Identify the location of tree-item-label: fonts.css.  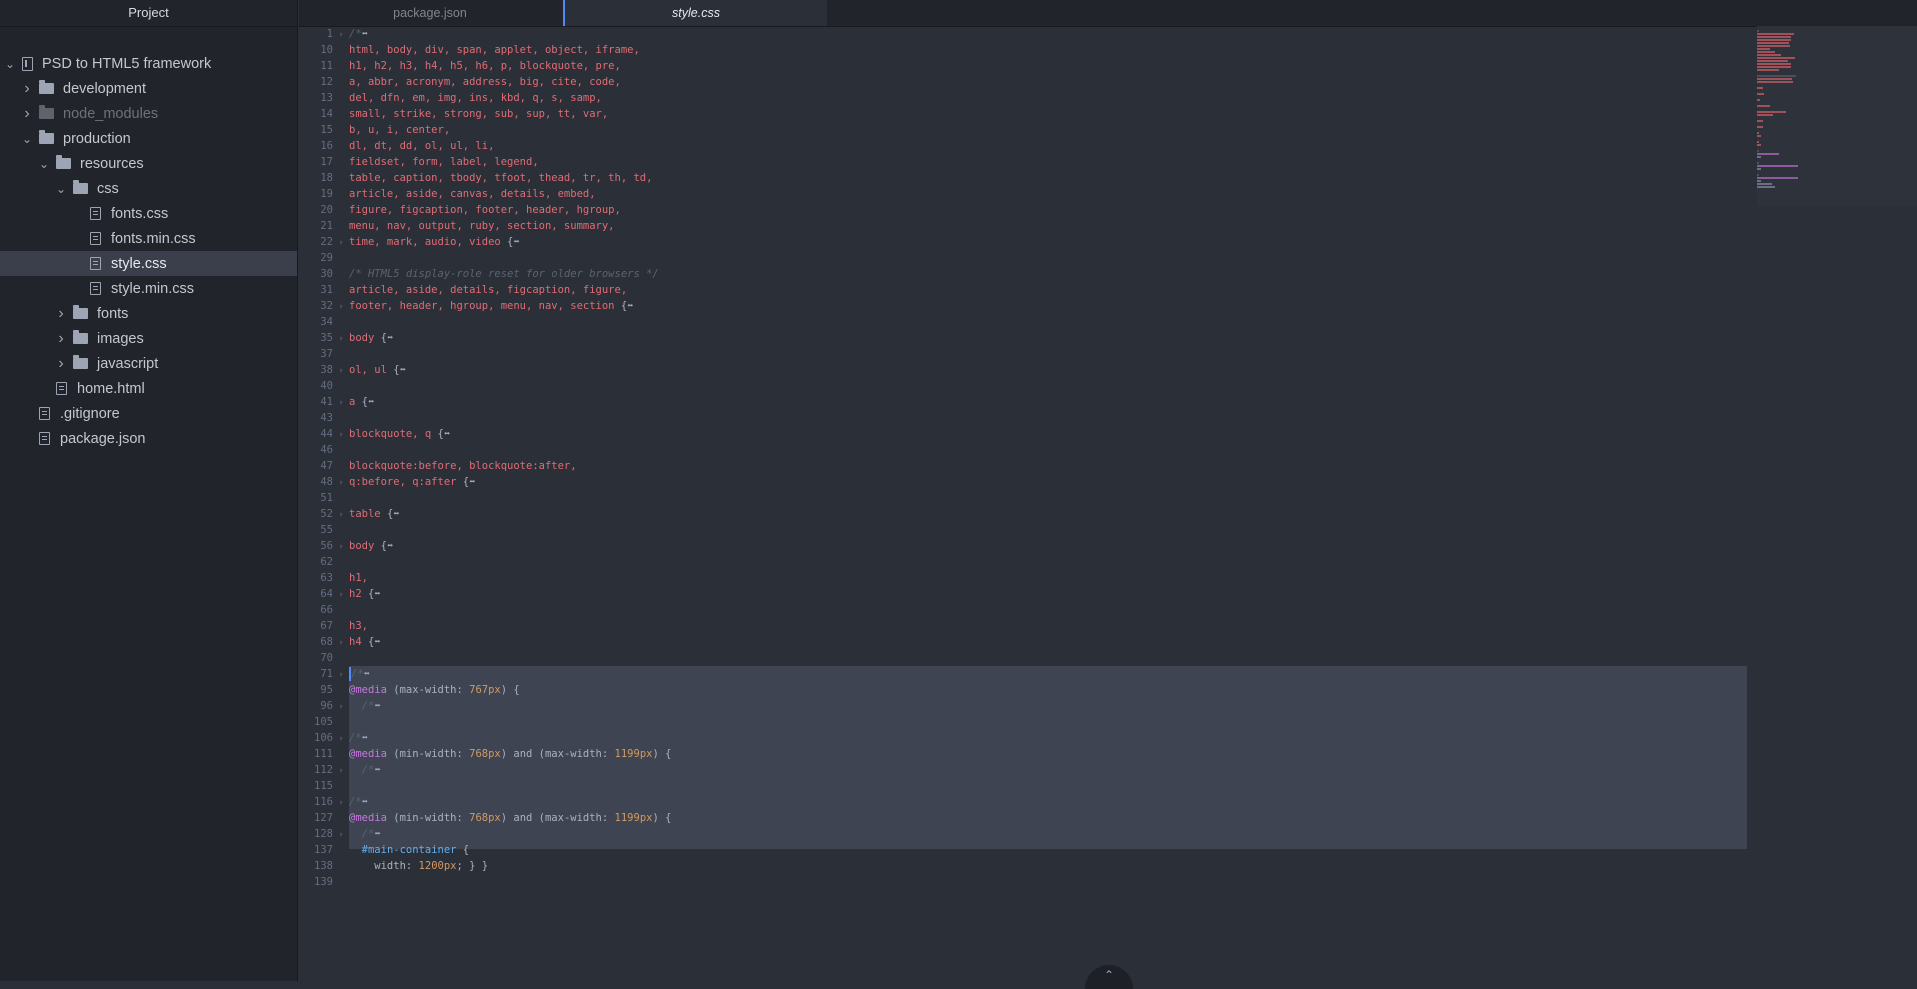
(140, 213).